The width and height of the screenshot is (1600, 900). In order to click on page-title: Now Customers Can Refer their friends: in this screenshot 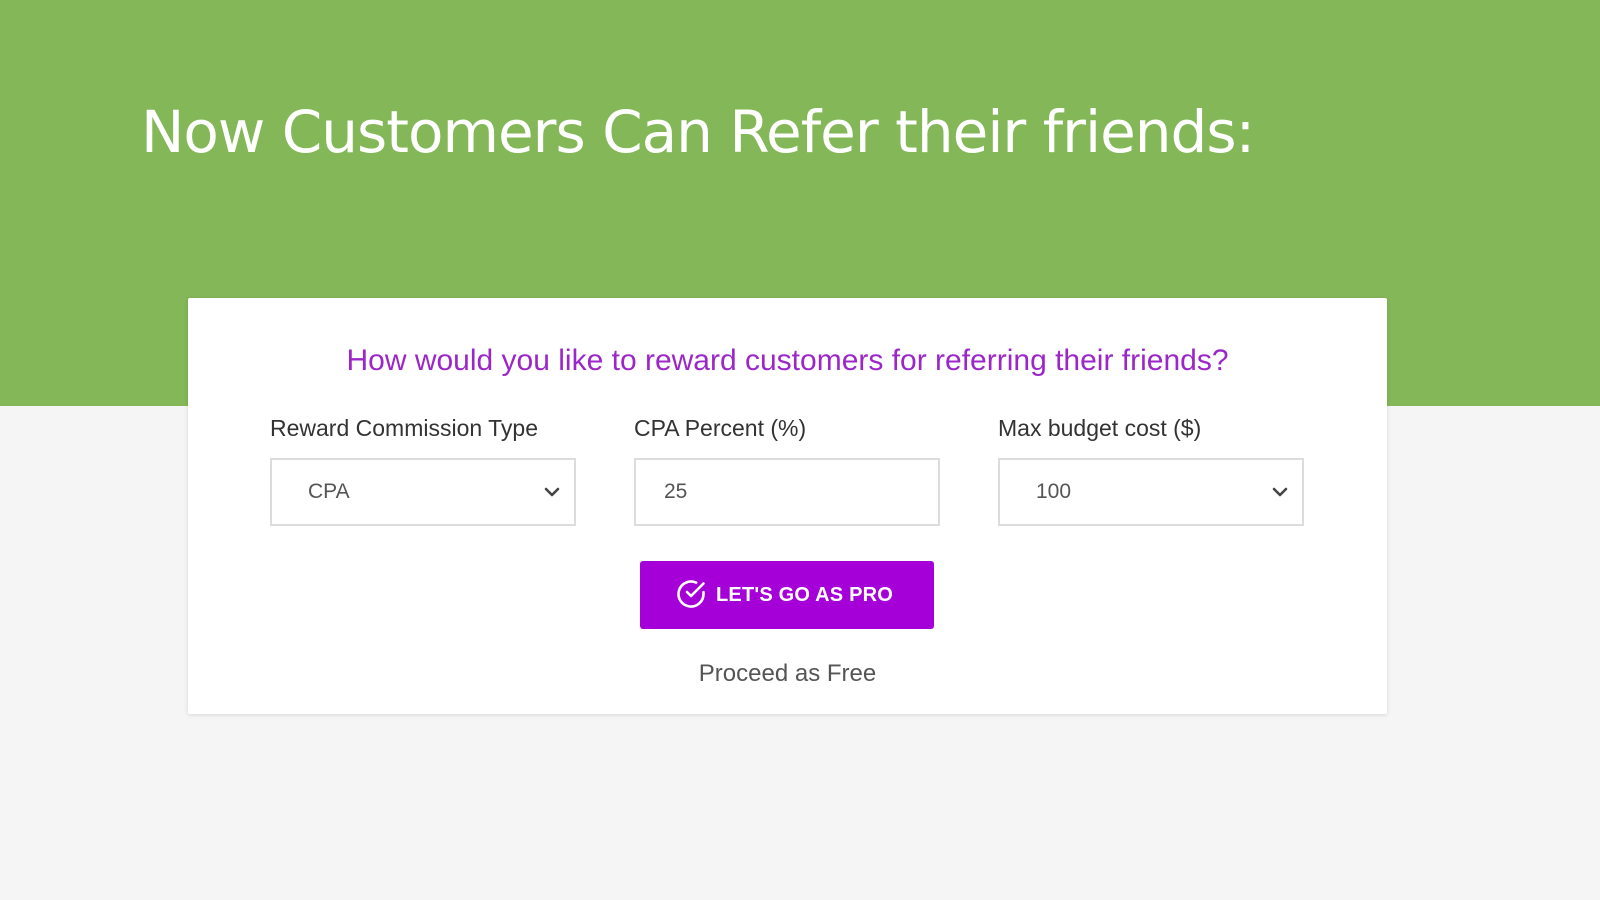, I will do `click(698, 132)`.